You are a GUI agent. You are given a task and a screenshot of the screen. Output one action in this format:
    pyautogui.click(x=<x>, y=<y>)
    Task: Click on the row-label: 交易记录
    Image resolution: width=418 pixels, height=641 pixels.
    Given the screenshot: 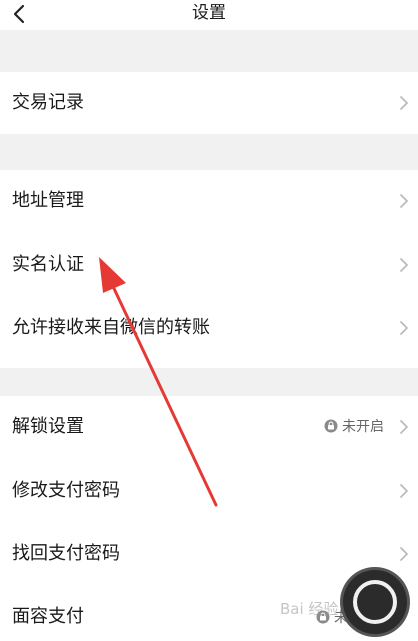 What is the action you would take?
    pyautogui.click(x=48, y=102)
    